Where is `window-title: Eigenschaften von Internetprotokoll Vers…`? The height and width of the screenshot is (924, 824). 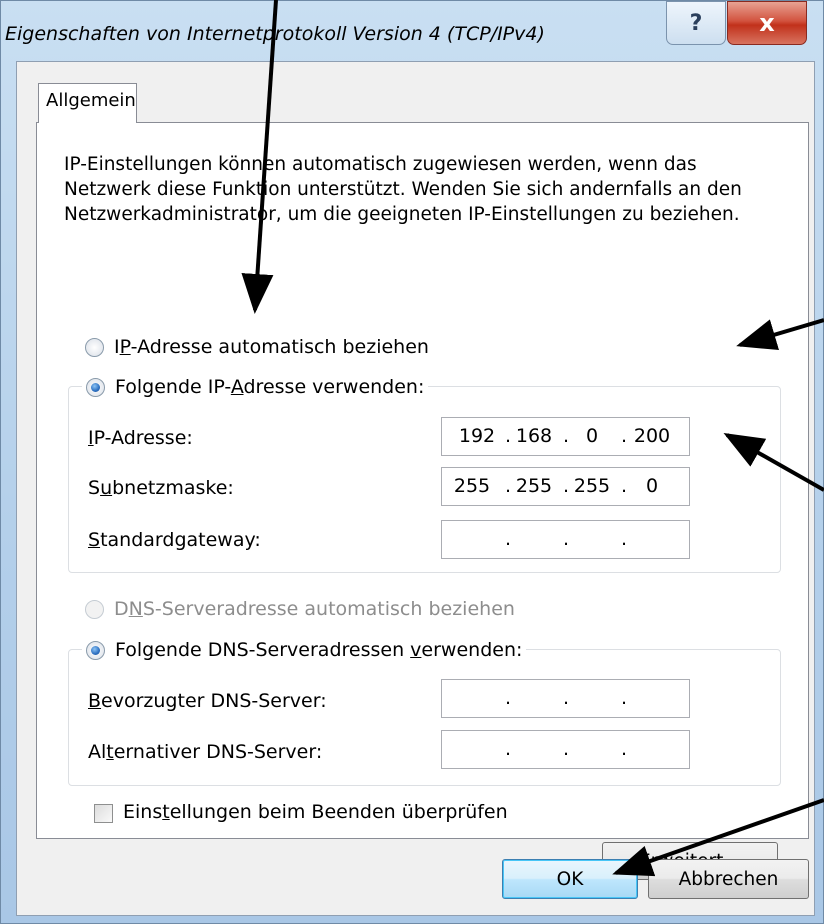
window-title: Eigenschaften von Internetprotokoll Vers… is located at coordinates (275, 34).